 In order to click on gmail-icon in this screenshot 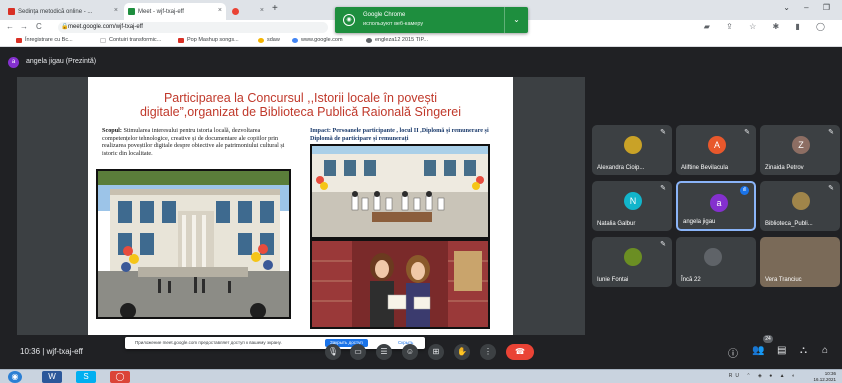, I will do `click(11, 11)`.